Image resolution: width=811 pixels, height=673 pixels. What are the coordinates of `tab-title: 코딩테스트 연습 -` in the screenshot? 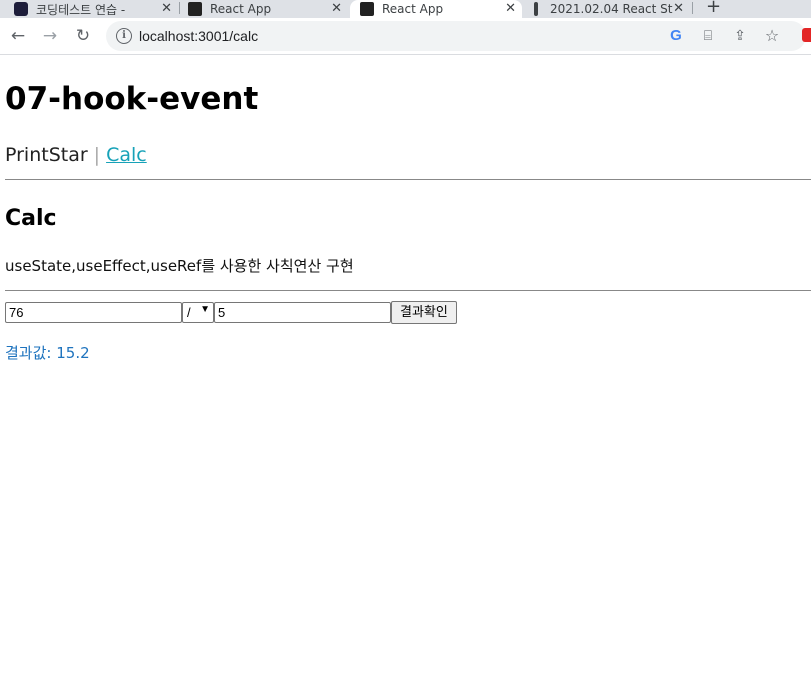 It's located at (81, 9).